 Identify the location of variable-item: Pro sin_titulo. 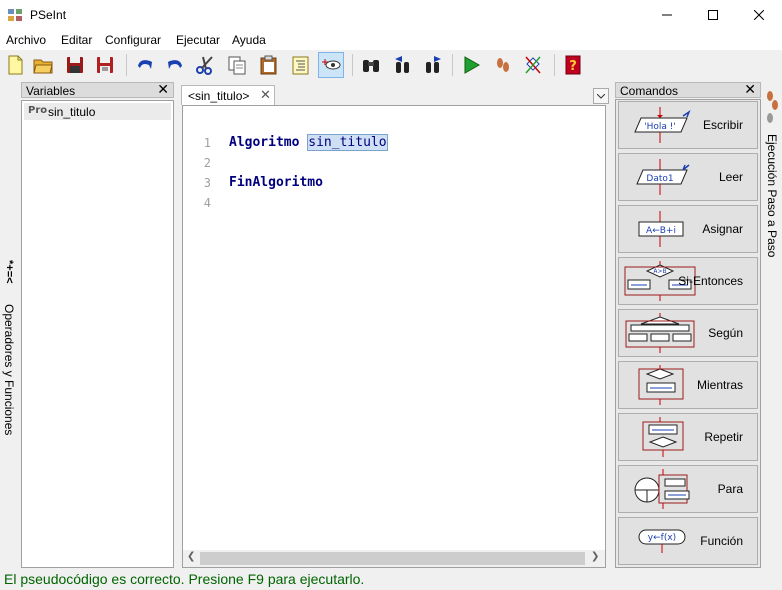
(97, 111).